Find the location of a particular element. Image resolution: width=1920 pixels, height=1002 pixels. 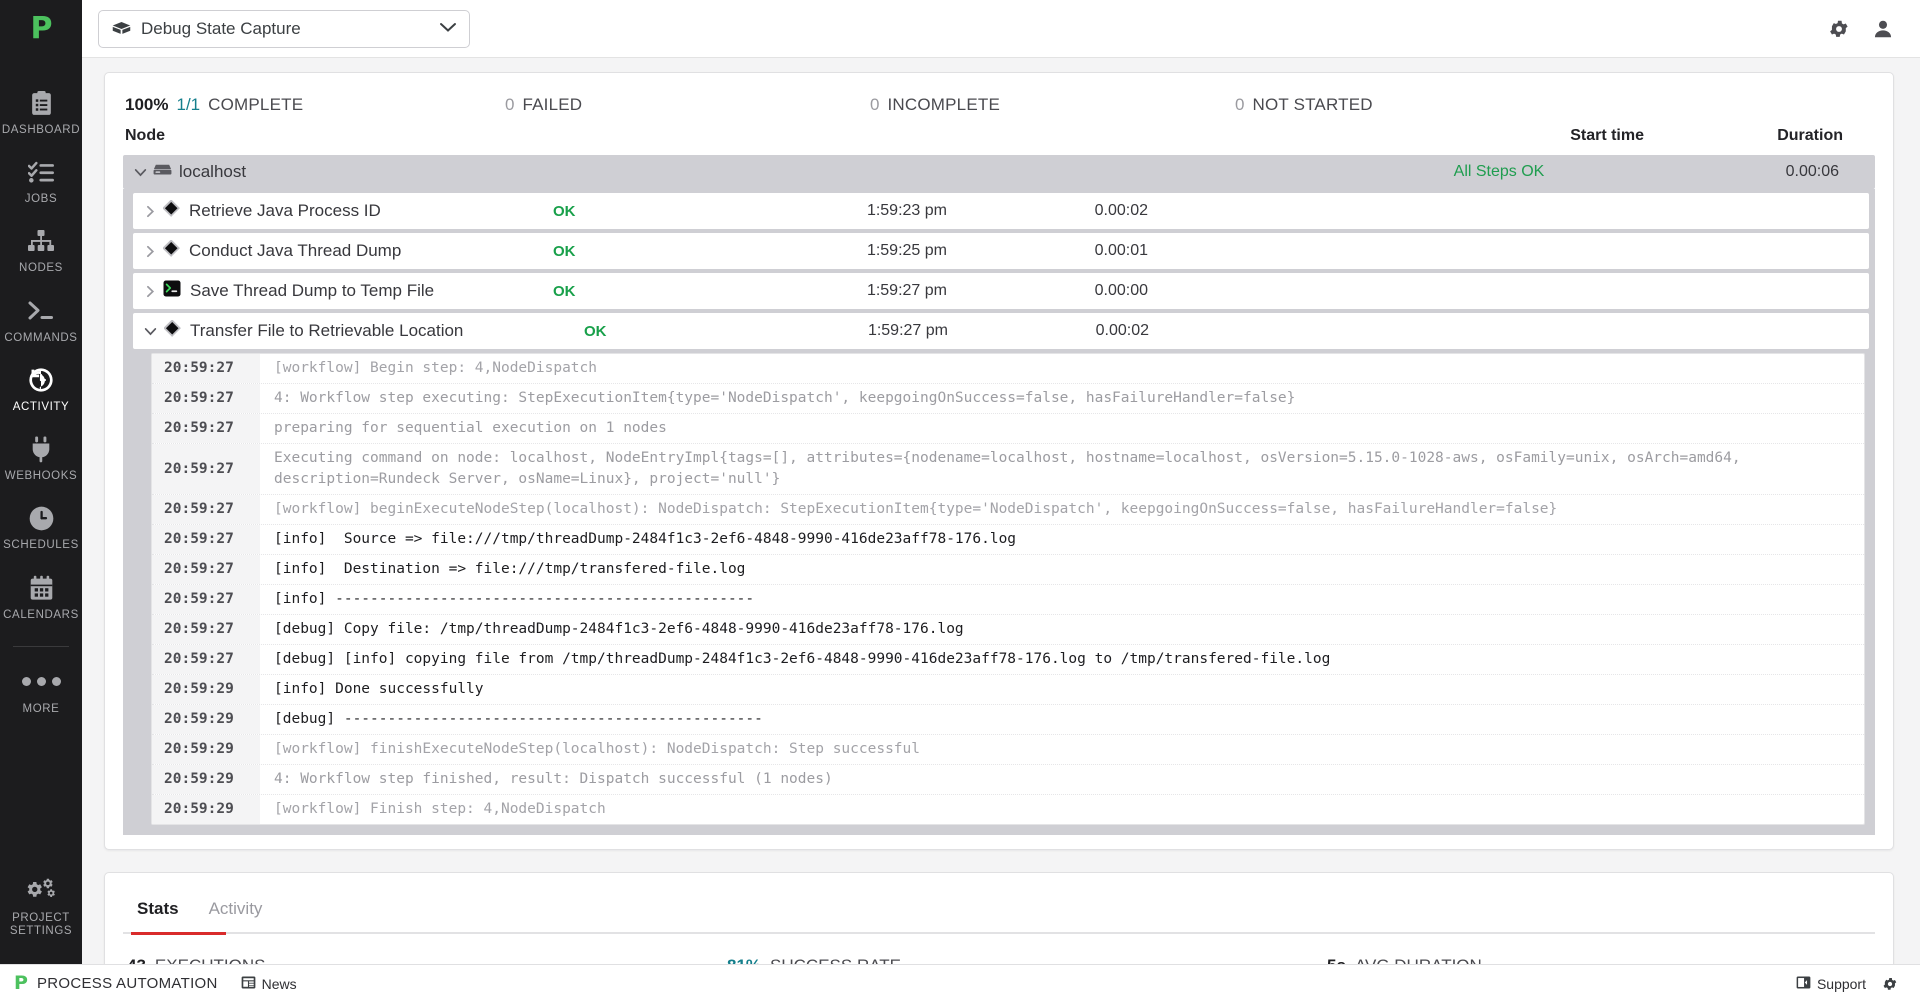

nodes-tree-icon is located at coordinates (41, 241).